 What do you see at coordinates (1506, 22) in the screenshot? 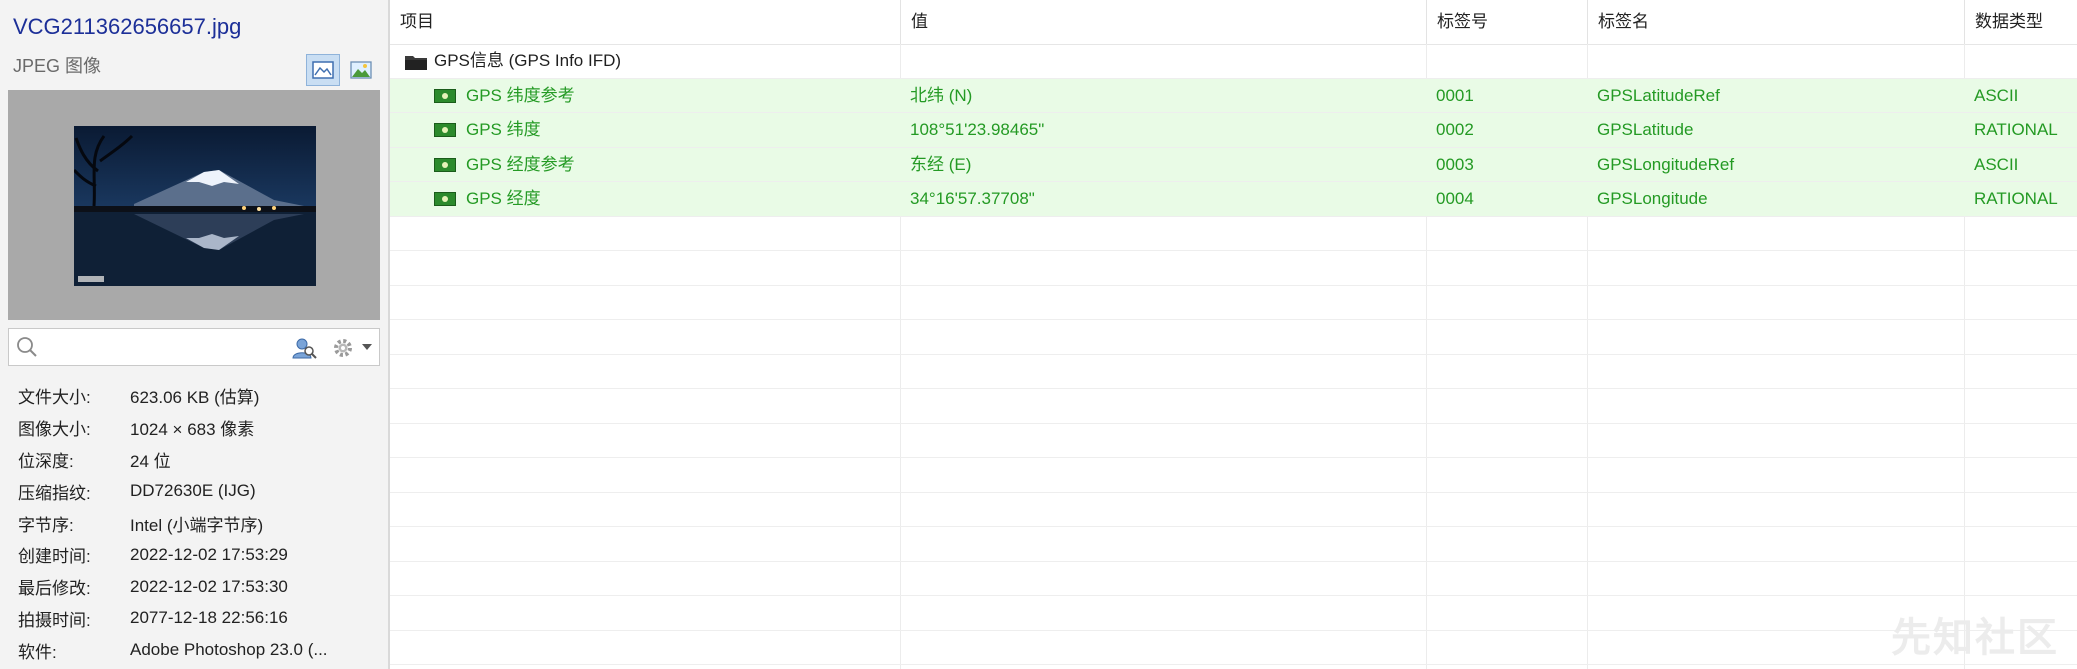
I see `column-header-tag-number: 标签号` at bounding box center [1506, 22].